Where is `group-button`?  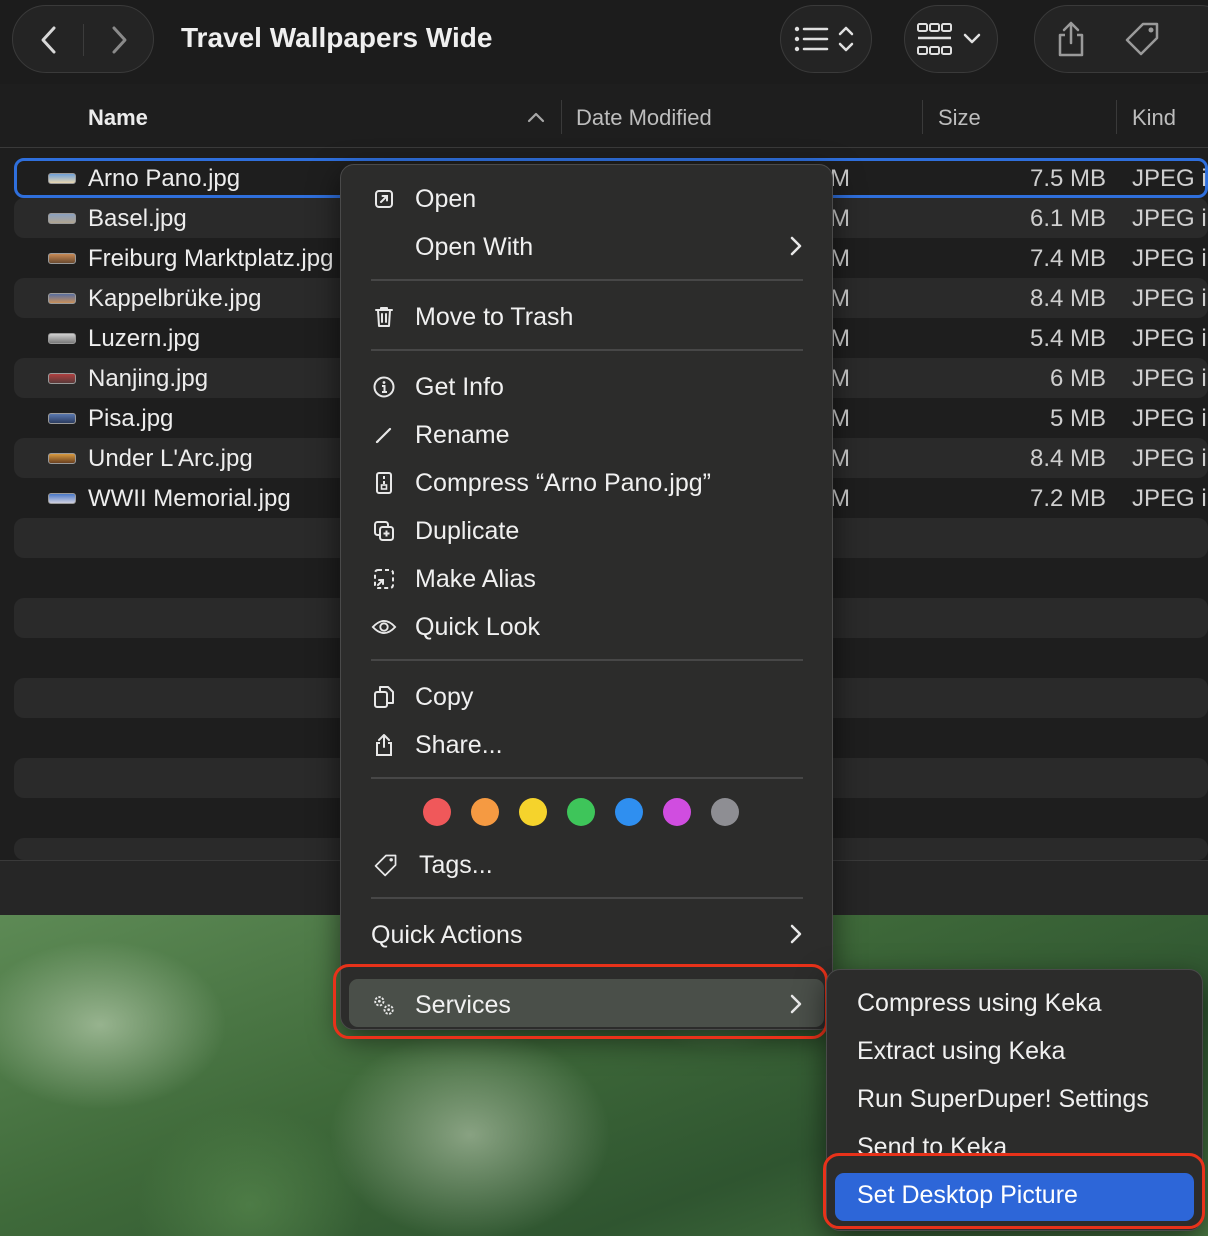 group-button is located at coordinates (951, 39).